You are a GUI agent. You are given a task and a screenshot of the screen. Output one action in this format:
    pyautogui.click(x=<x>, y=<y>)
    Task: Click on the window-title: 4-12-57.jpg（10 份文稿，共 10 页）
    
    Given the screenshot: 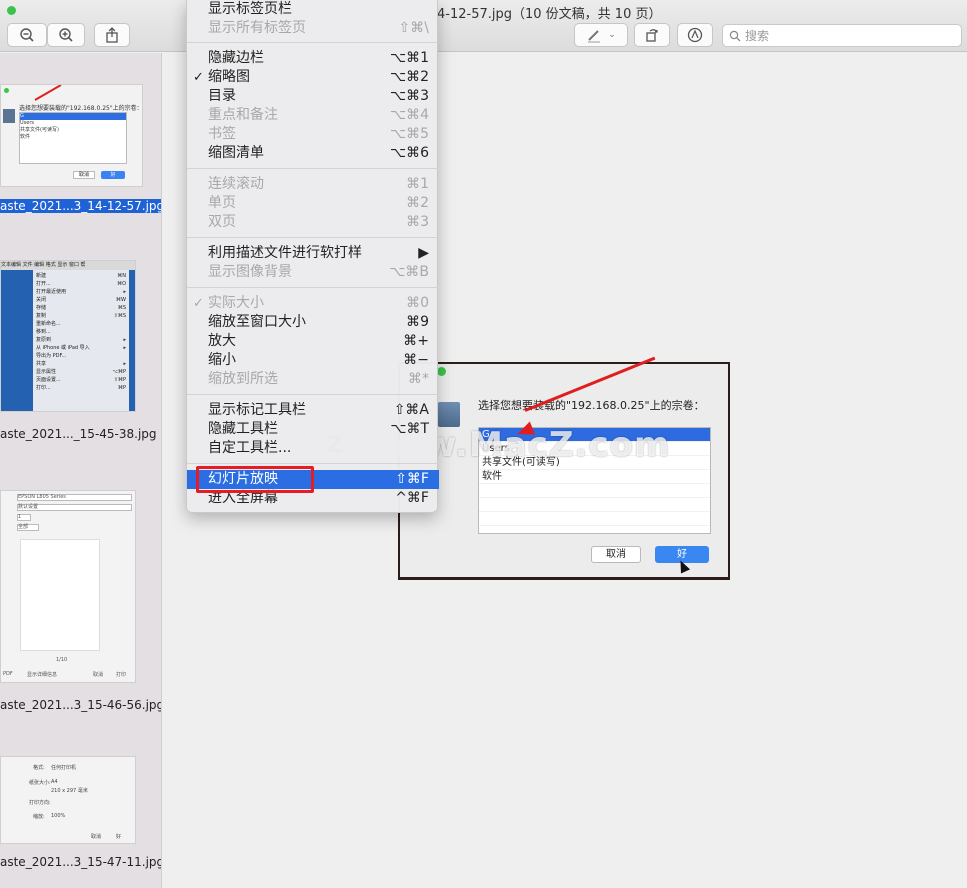 What is the action you would take?
    pyautogui.click(x=549, y=14)
    